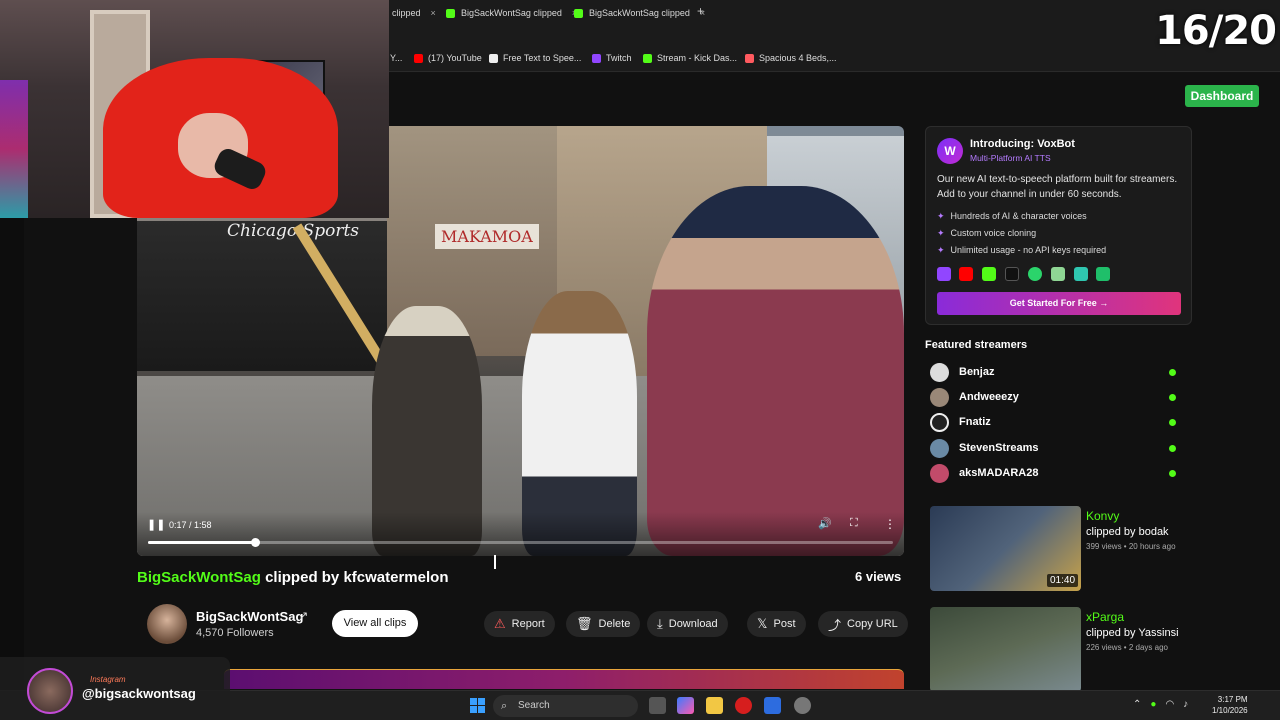 The width and height of the screenshot is (1280, 720). I want to click on taskbar-search: ⌕ Search, so click(565, 706).